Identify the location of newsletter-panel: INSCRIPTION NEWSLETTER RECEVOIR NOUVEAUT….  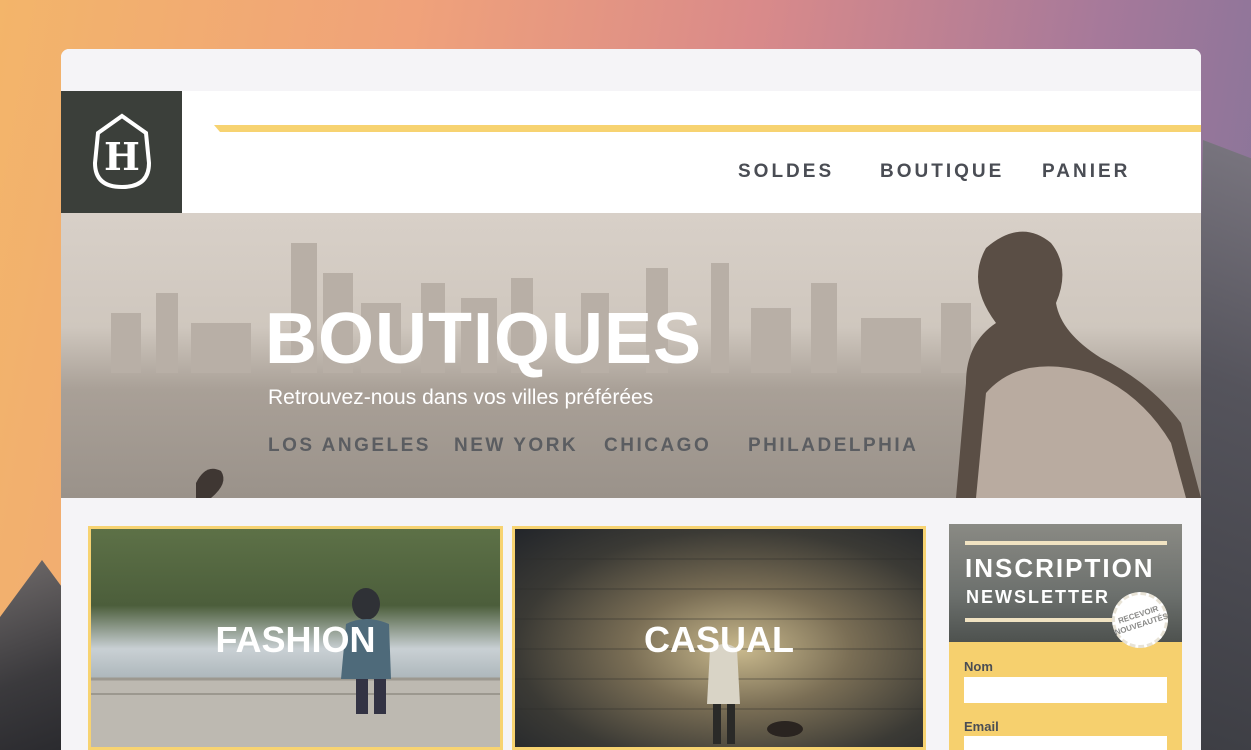
(1065, 637).